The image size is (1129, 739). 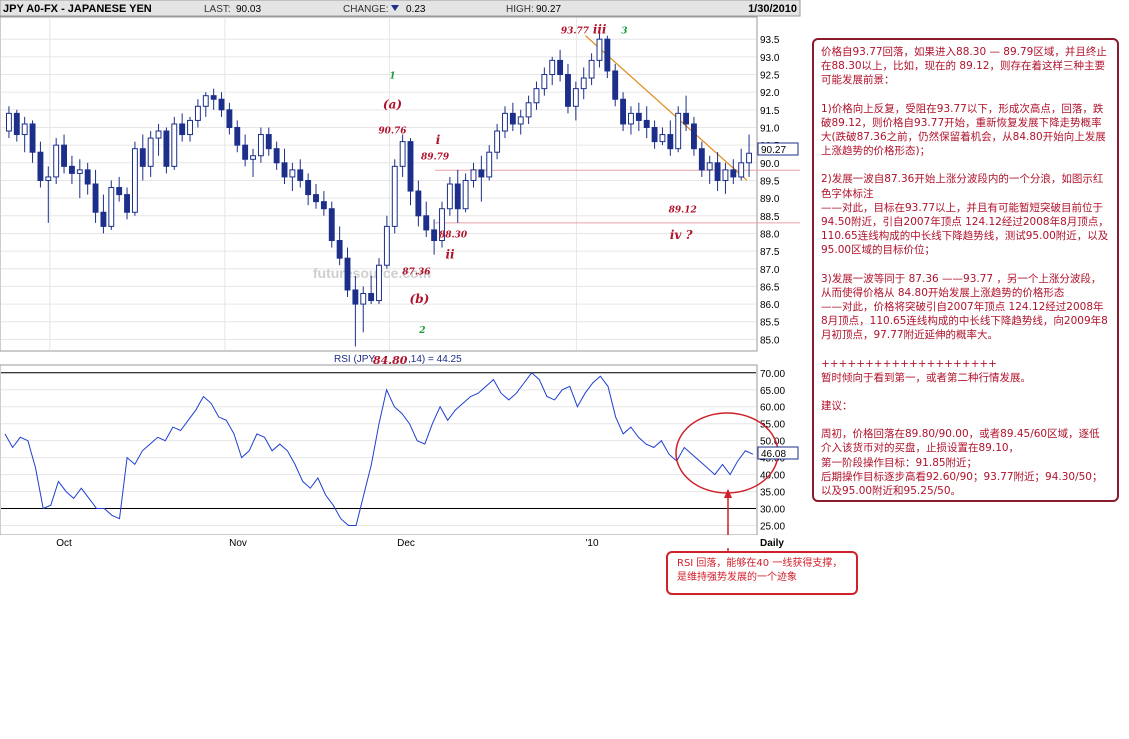 What do you see at coordinates (772, 543) in the screenshot?
I see `x-tick-label: Daily` at bounding box center [772, 543].